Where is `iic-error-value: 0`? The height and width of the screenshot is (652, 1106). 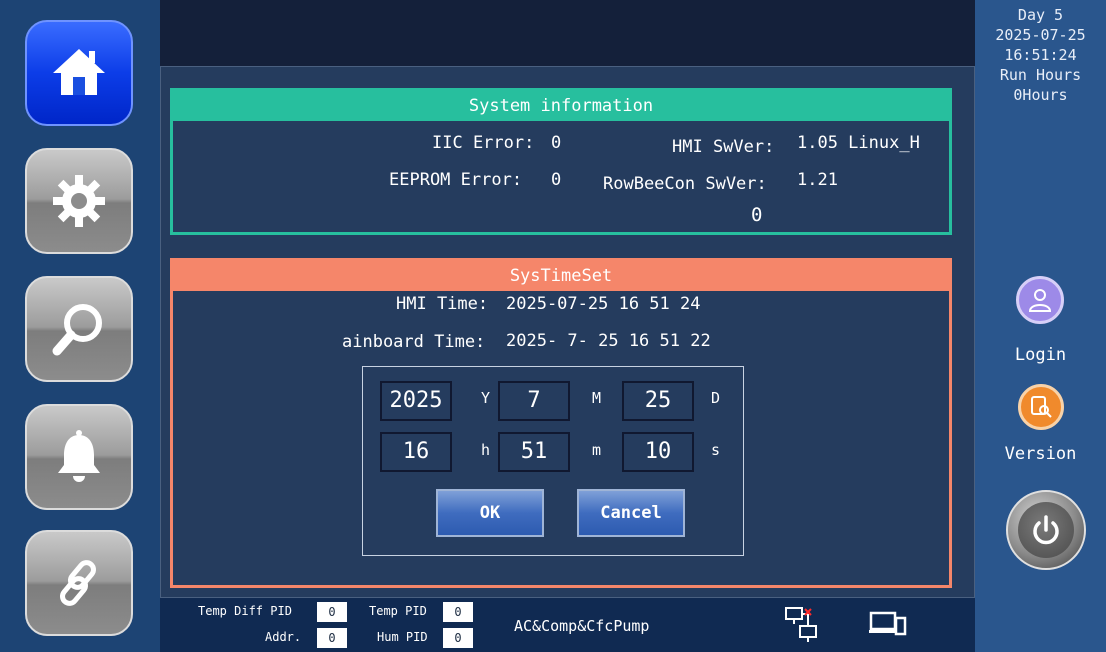 iic-error-value: 0 is located at coordinates (556, 143).